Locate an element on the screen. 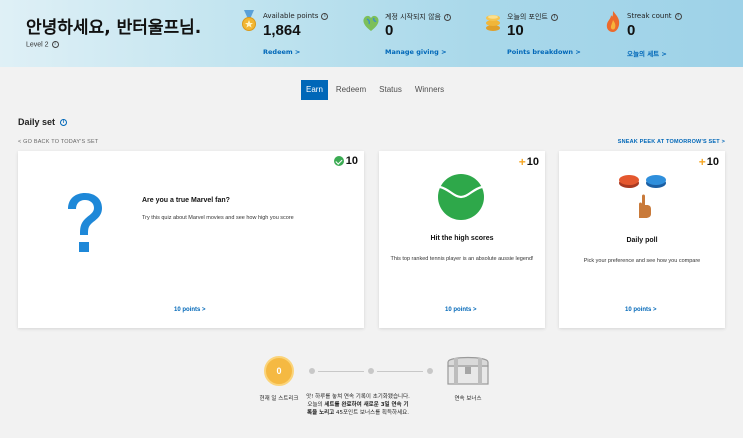 The width and height of the screenshot is (743, 438). treasure-chest-icon is located at coordinates (468, 370).